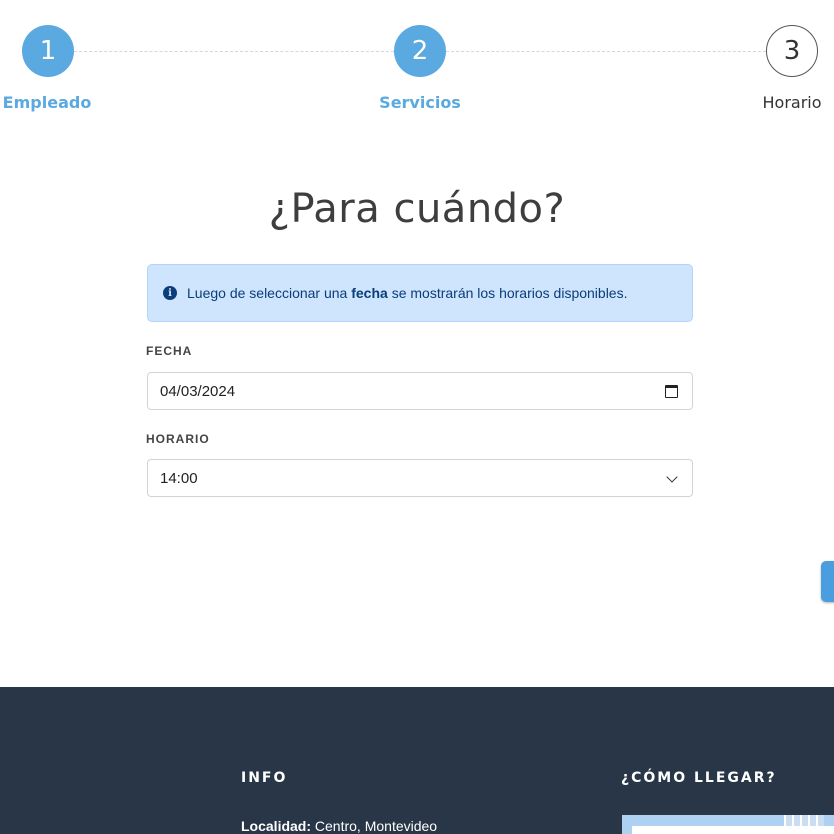 The image size is (834, 834). Describe the element at coordinates (369, 293) in the screenshot. I see `alert-text-bold: fecha` at that location.